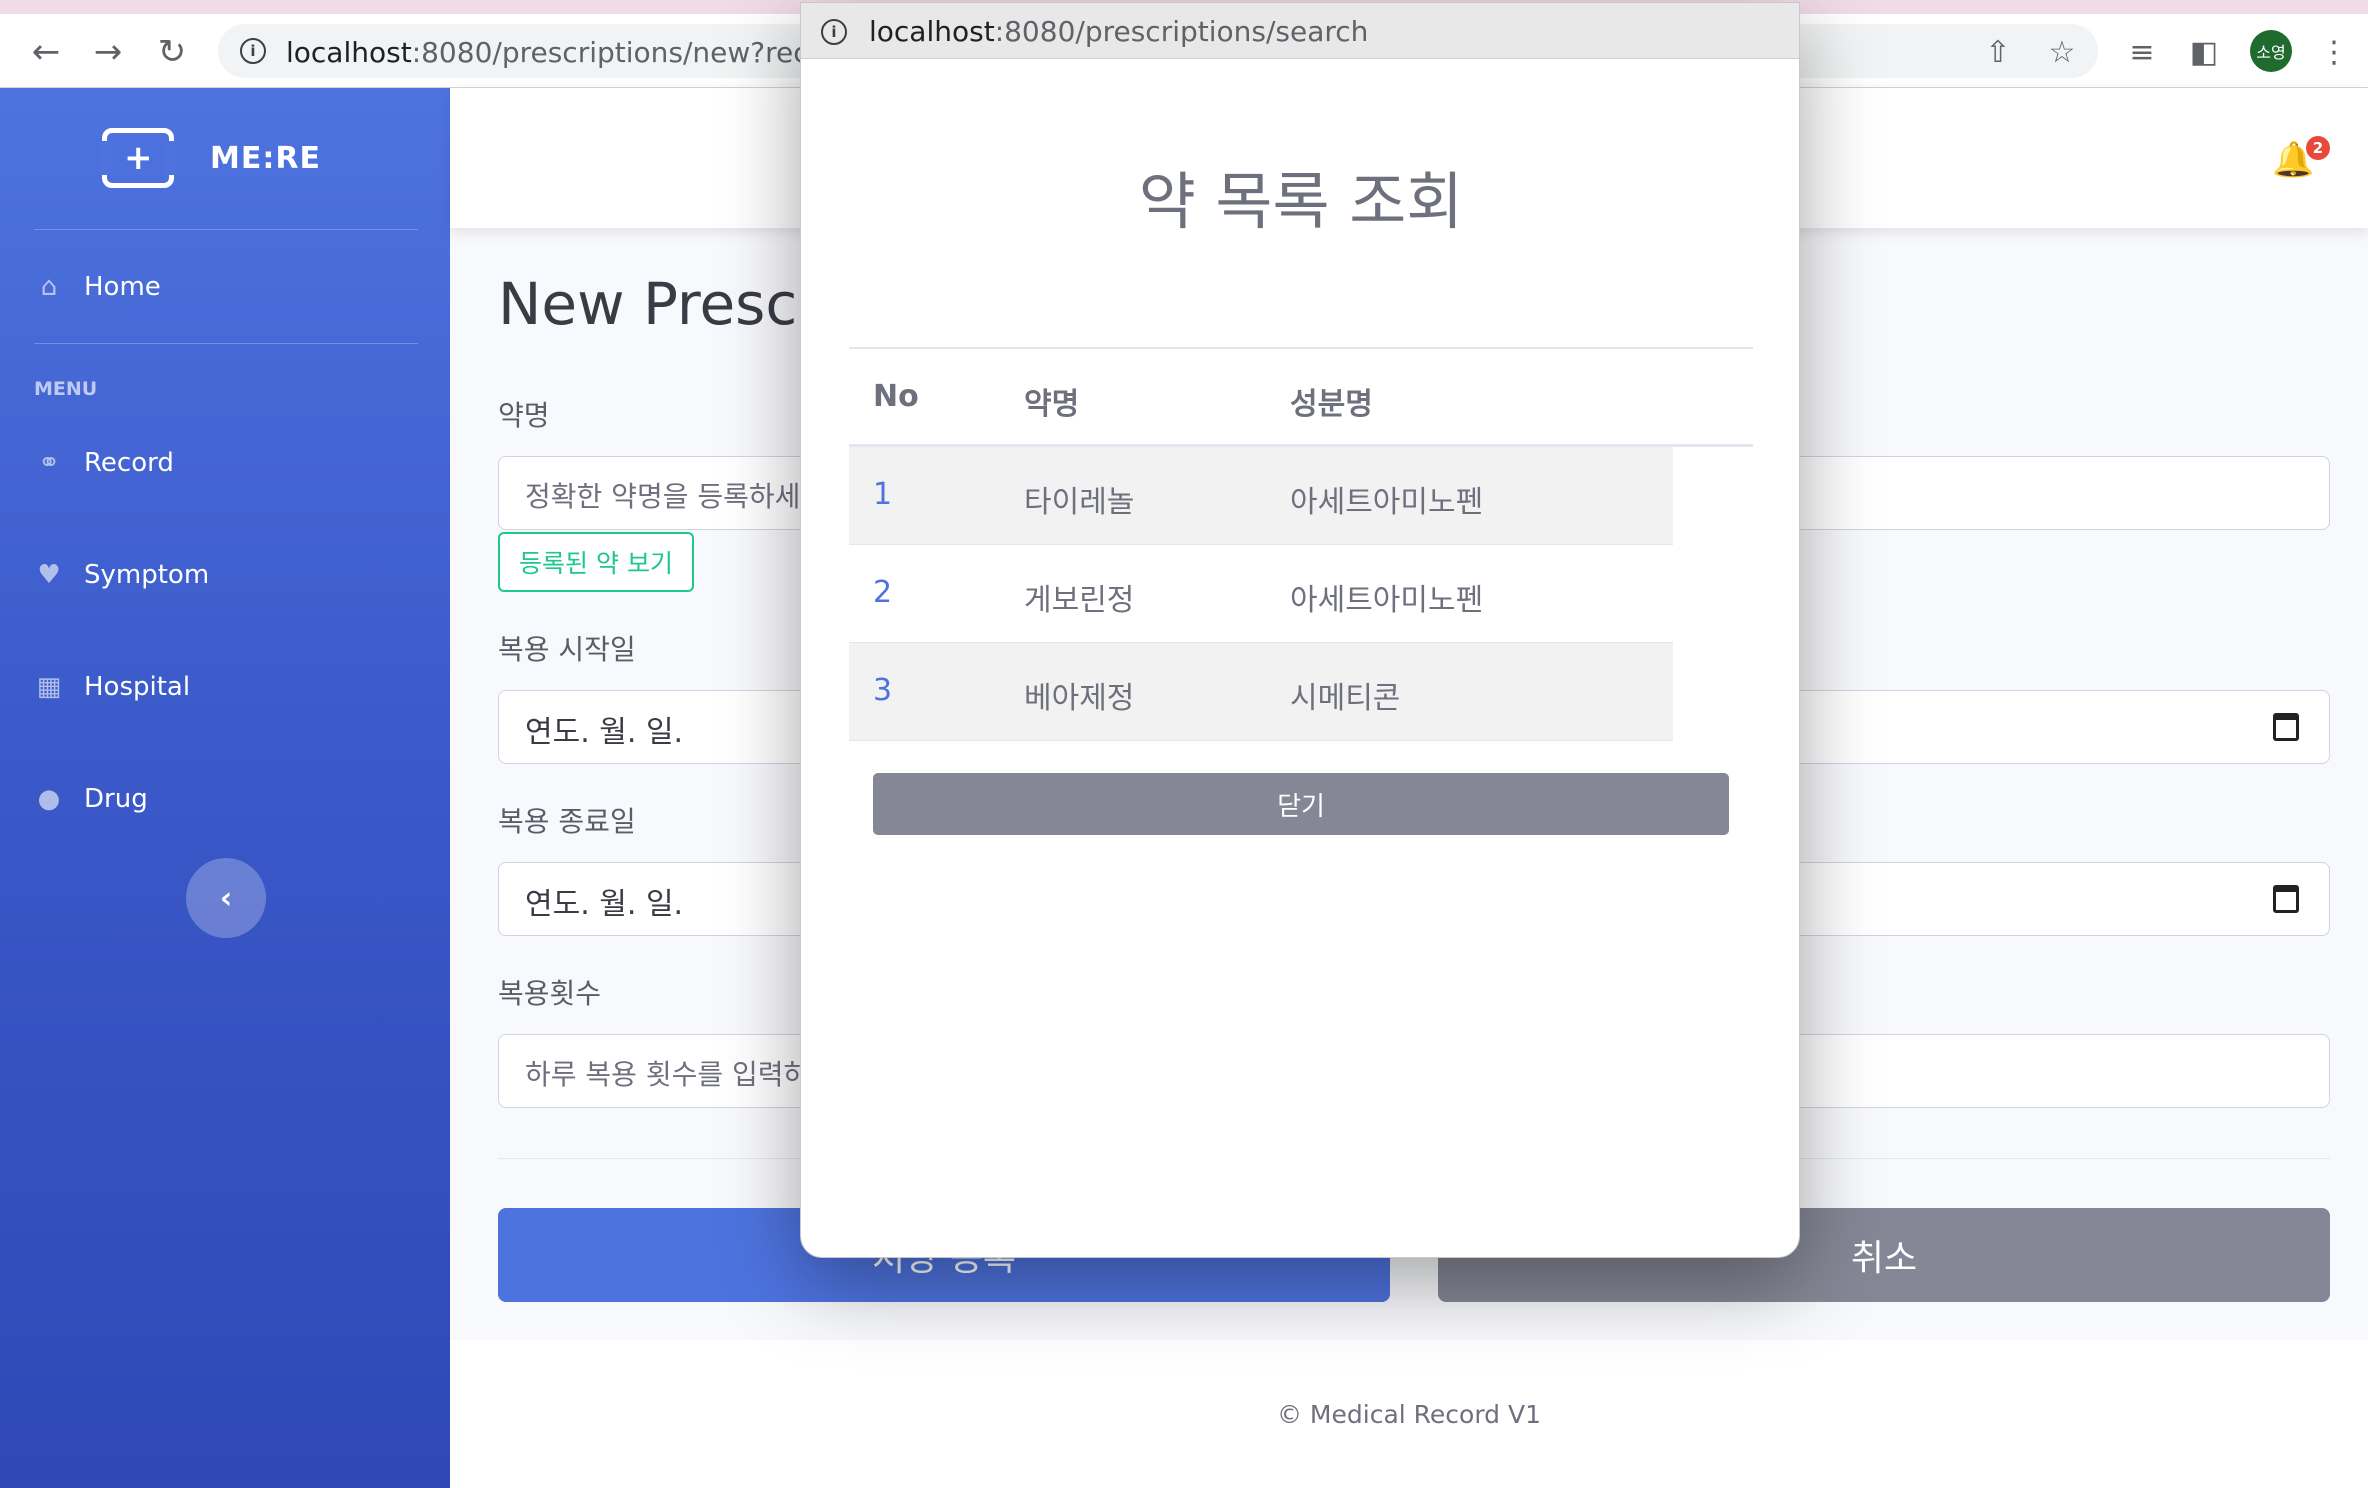  I want to click on forward-icon: →, so click(108, 52).